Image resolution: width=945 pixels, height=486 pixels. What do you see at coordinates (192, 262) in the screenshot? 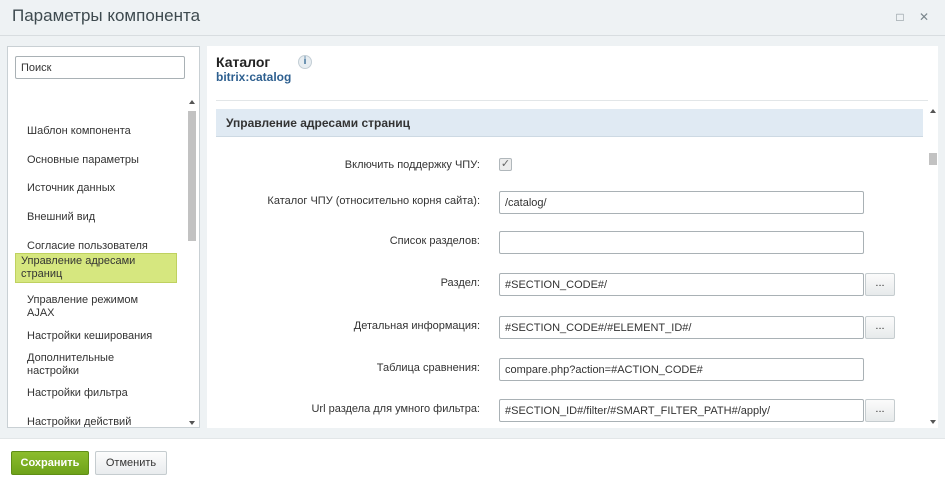
I see `sidebar-scrollbar` at bounding box center [192, 262].